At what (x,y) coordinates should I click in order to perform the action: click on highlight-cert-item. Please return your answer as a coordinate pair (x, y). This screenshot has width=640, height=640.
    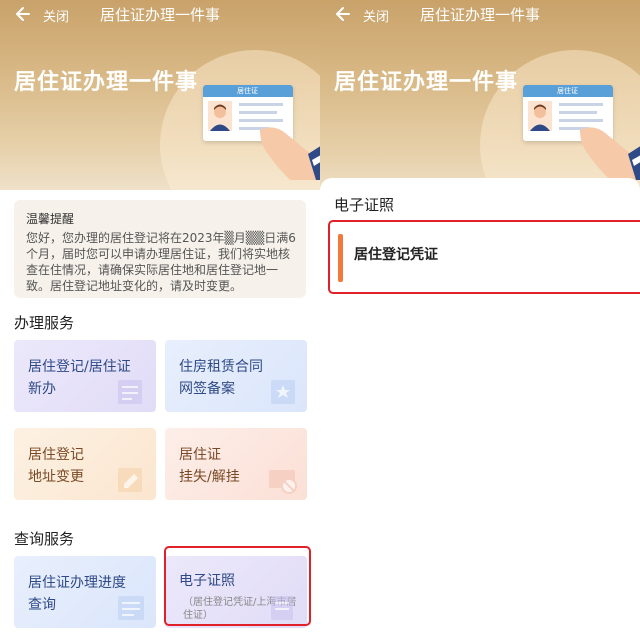
    Looking at the image, I should click on (484, 257).